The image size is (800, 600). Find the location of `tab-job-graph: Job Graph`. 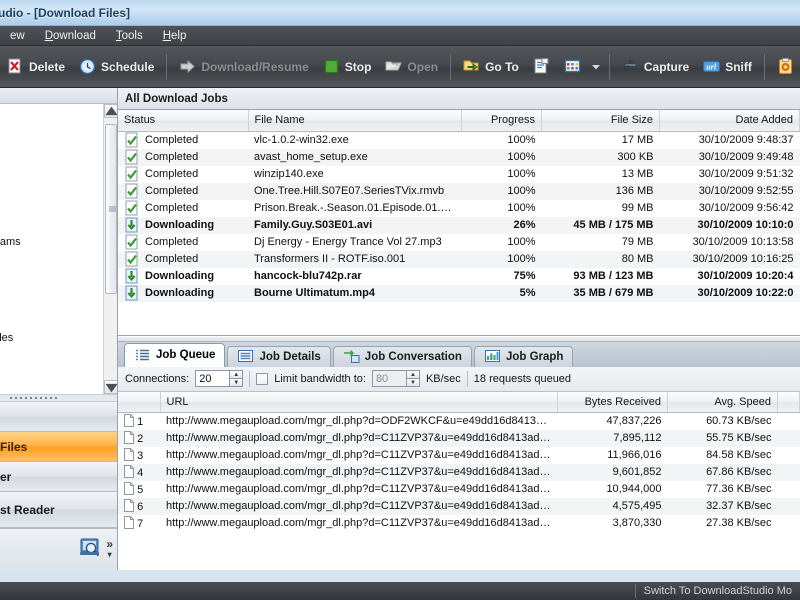

tab-job-graph: Job Graph is located at coordinates (523, 356).